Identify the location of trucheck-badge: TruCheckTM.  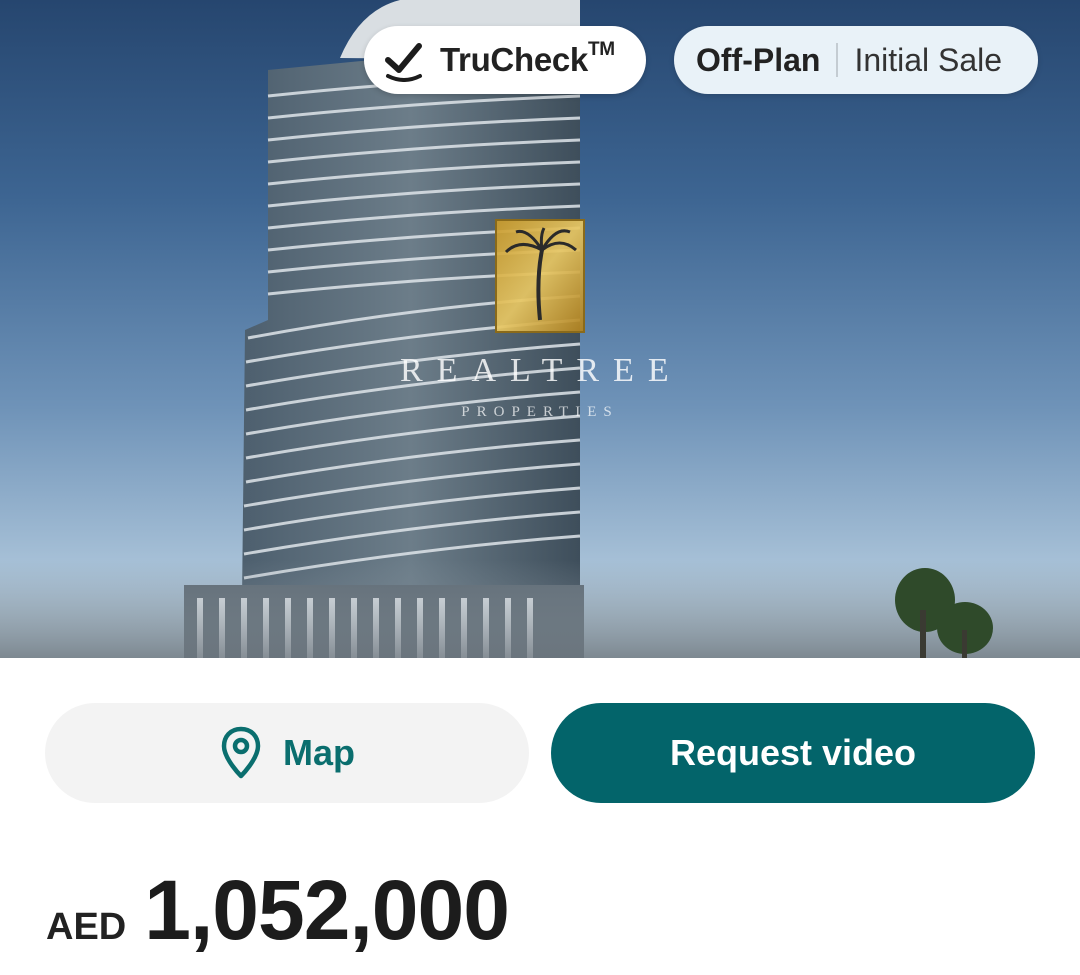
(505, 60).